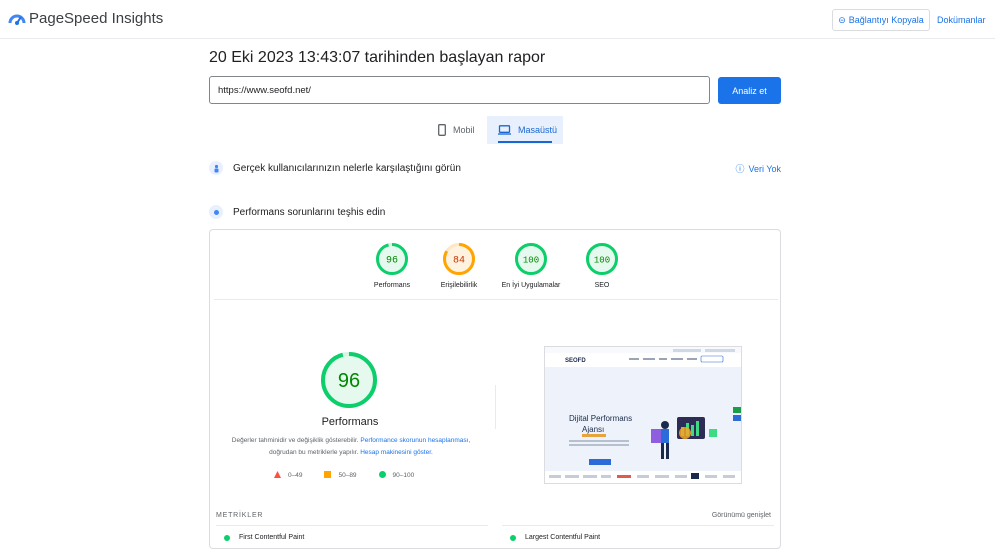  I want to click on preview-hero-line2: Ajansı, so click(593, 429).